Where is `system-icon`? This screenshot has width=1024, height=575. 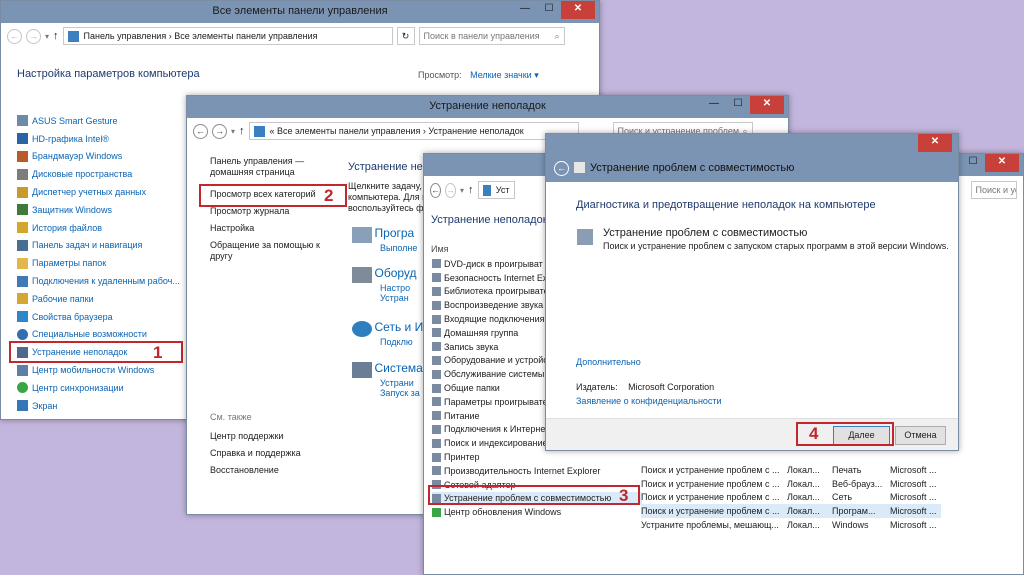 system-icon is located at coordinates (362, 369).